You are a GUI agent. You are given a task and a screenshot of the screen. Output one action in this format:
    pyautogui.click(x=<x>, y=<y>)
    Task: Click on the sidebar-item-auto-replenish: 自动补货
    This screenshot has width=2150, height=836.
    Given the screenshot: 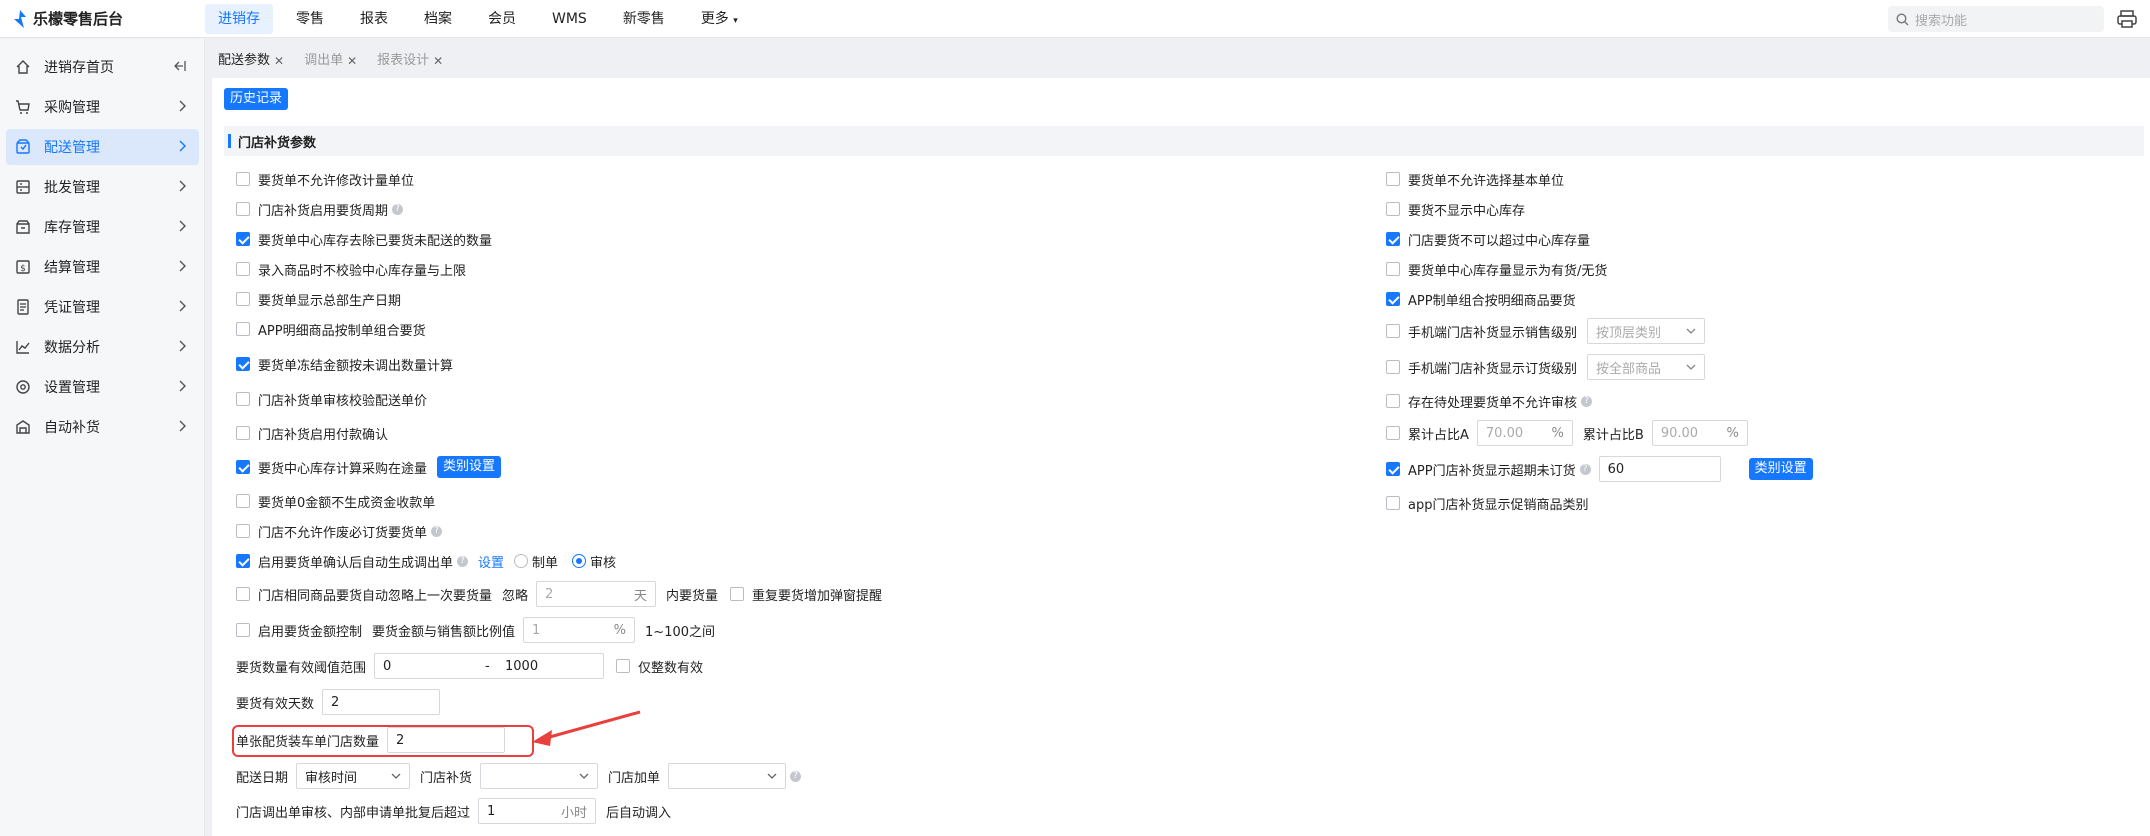 What is the action you would take?
    pyautogui.click(x=102, y=427)
    